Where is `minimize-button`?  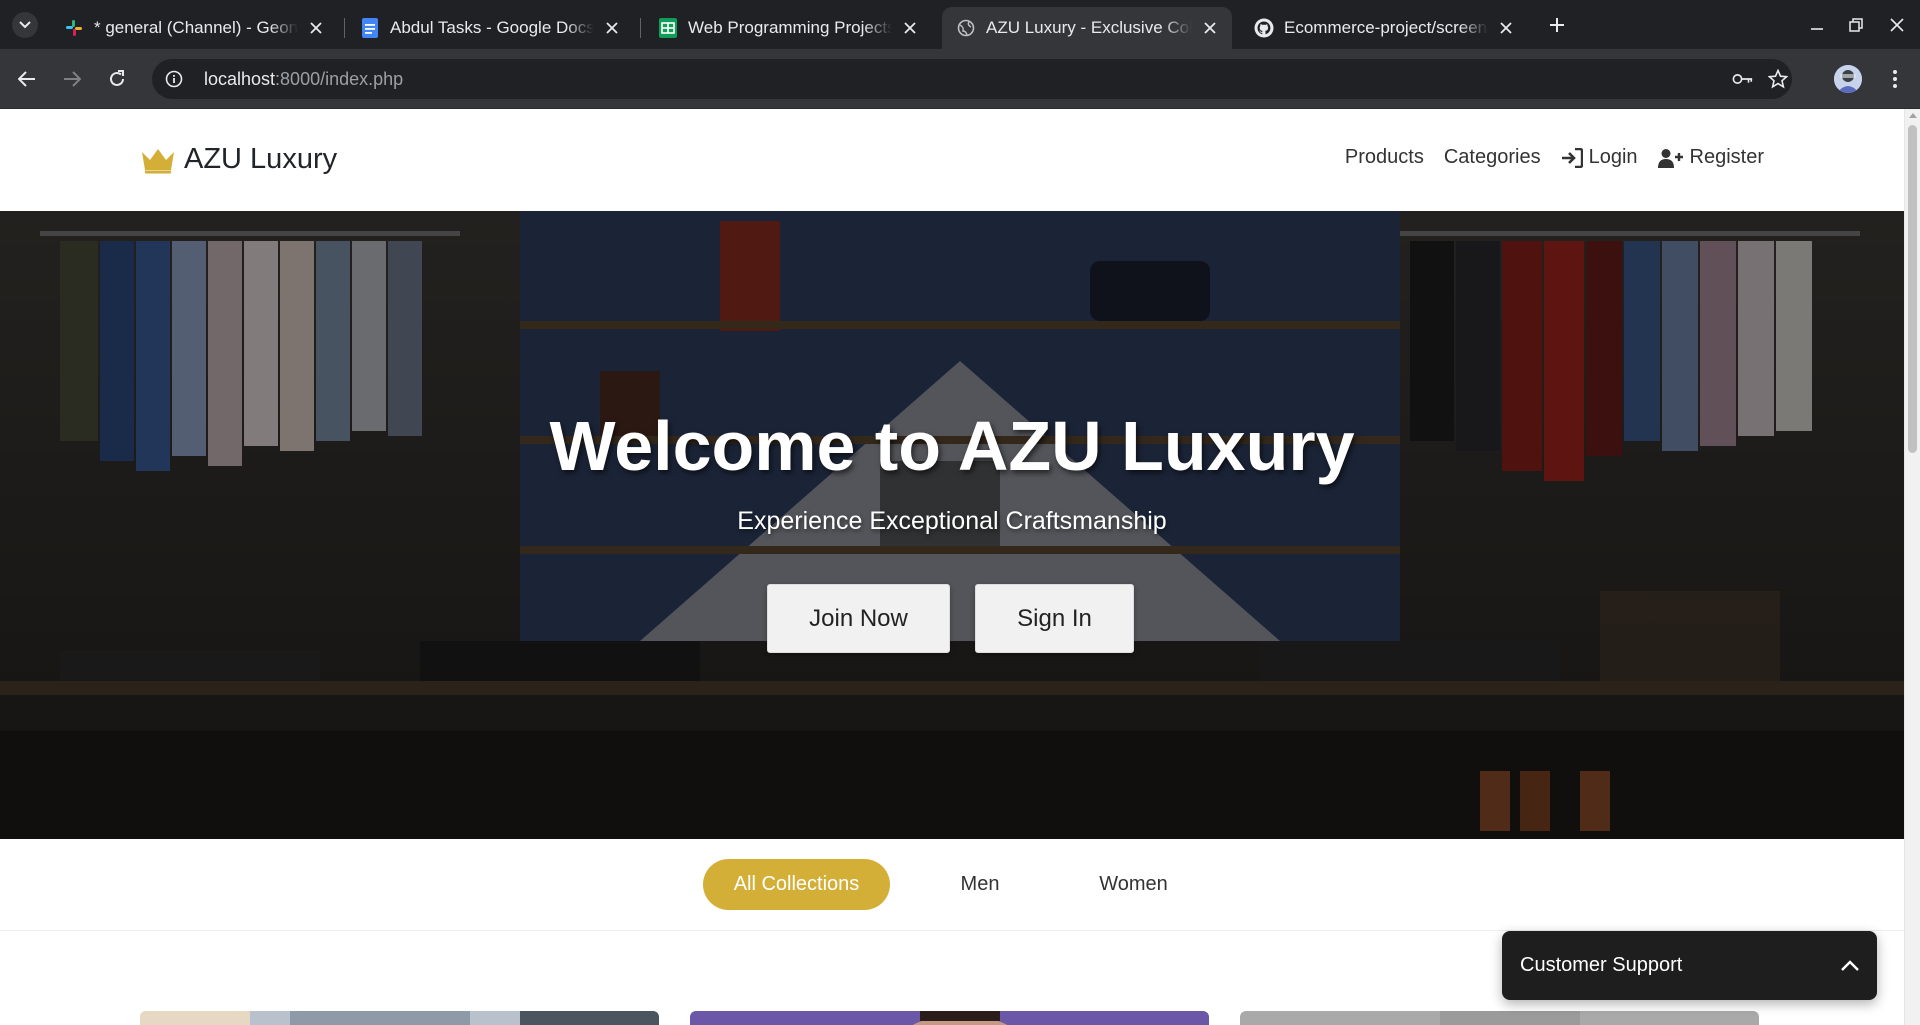 minimize-button is located at coordinates (1817, 25).